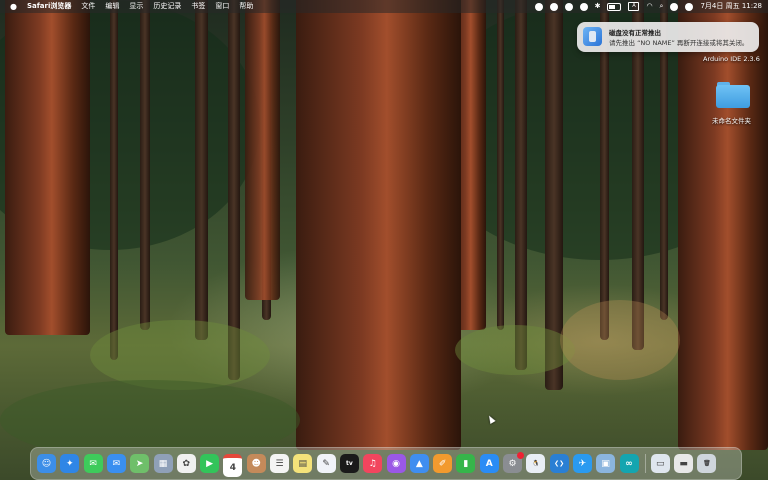 The height and width of the screenshot is (480, 768). What do you see at coordinates (198, 6) in the screenshot?
I see `menu-bookmarks: 书签` at bounding box center [198, 6].